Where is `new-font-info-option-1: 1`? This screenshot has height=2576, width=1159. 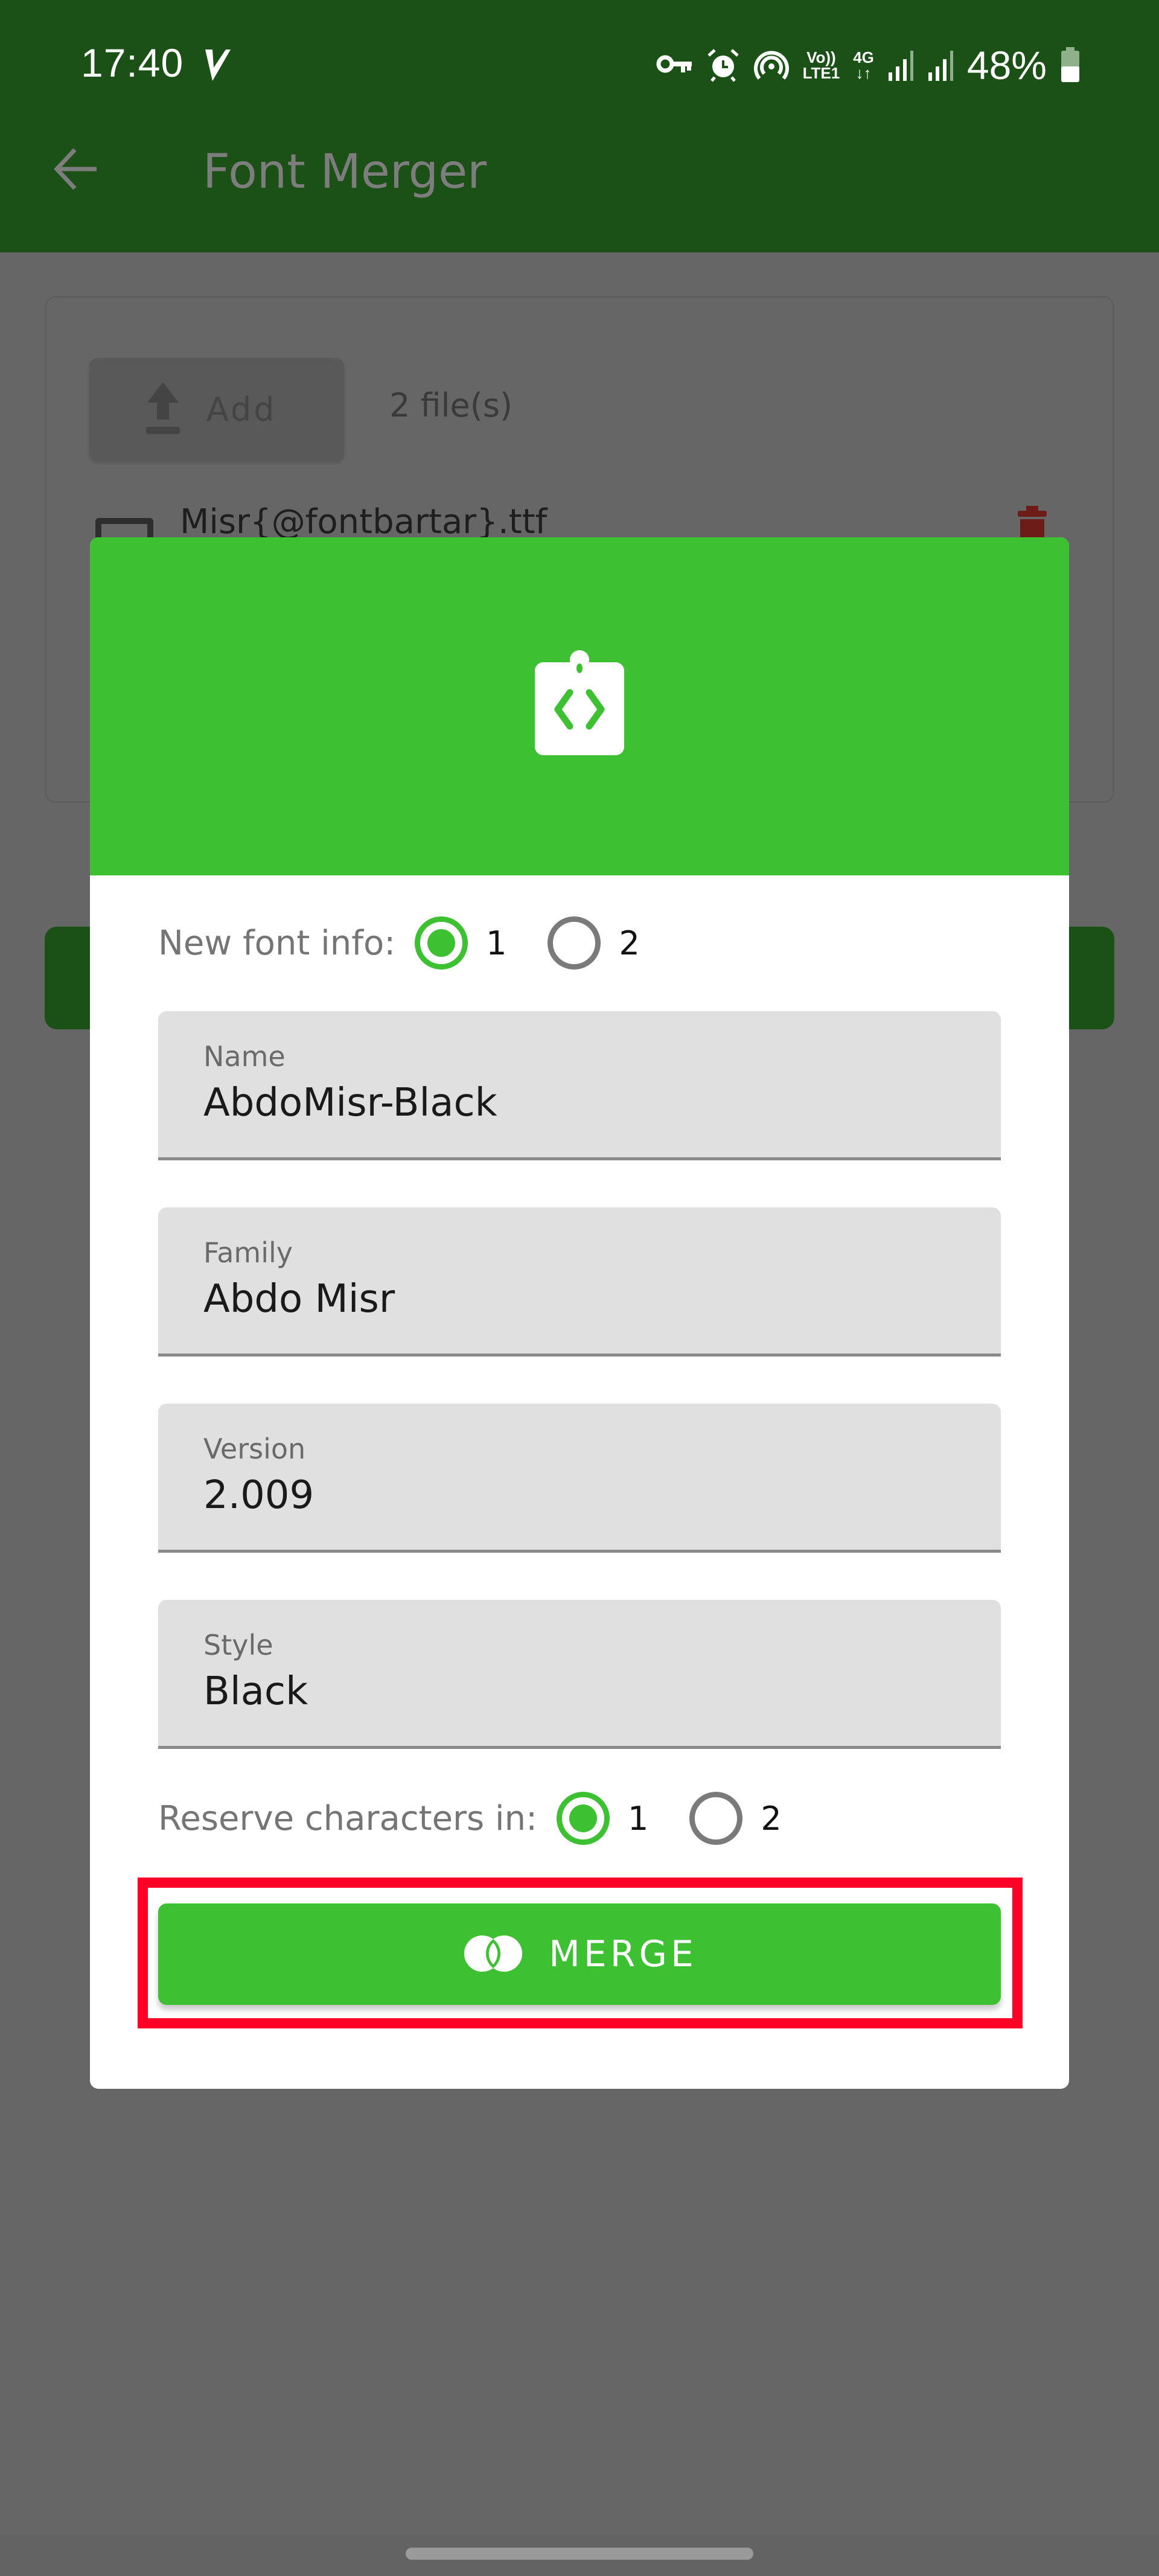
new-font-info-option-1: 1 is located at coordinates (496, 943).